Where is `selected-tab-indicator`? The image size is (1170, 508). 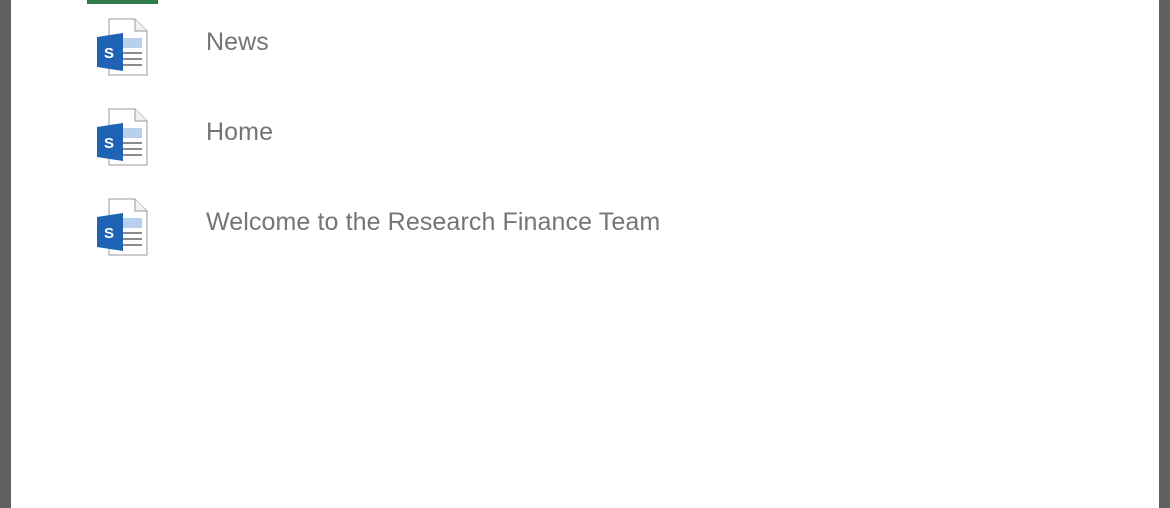
selected-tab-indicator is located at coordinates (122, 2).